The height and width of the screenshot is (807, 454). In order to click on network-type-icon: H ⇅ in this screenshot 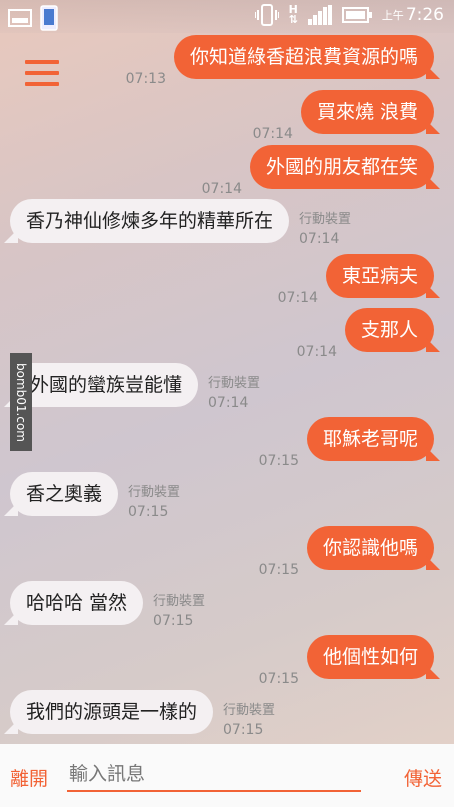, I will do `click(293, 15)`.